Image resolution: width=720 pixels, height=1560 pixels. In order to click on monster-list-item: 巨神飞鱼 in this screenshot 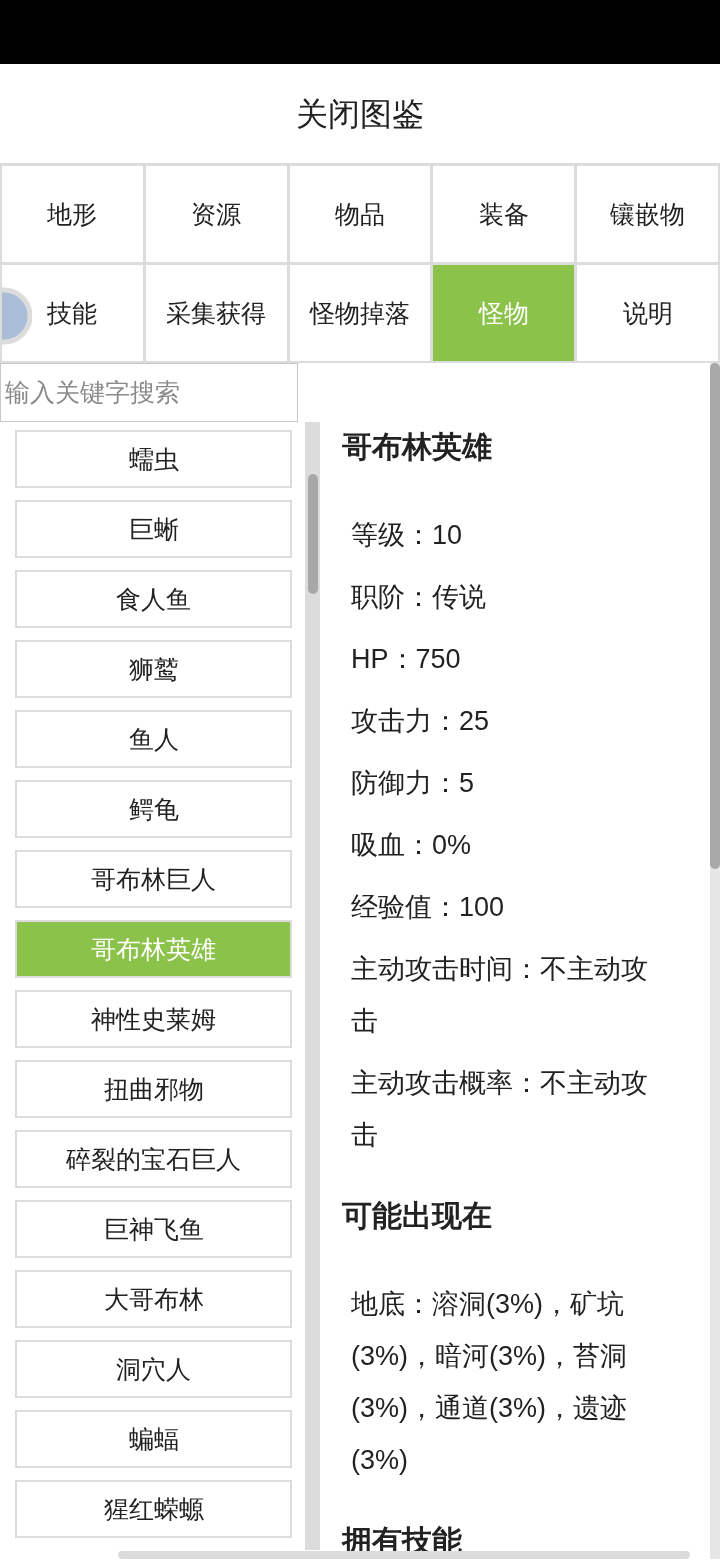, I will do `click(153, 1229)`.